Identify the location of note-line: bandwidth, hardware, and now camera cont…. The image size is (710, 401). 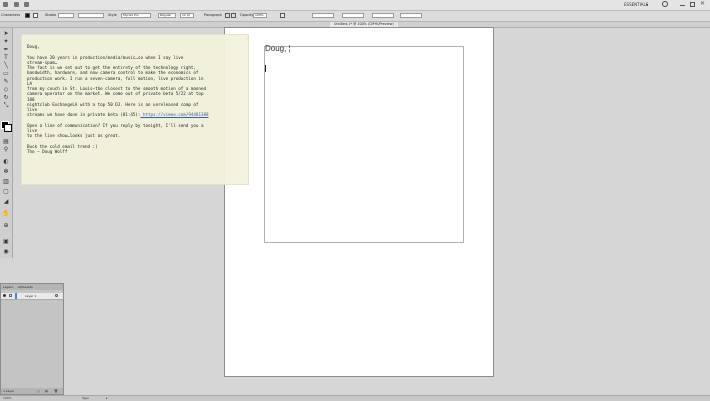
(113, 73).